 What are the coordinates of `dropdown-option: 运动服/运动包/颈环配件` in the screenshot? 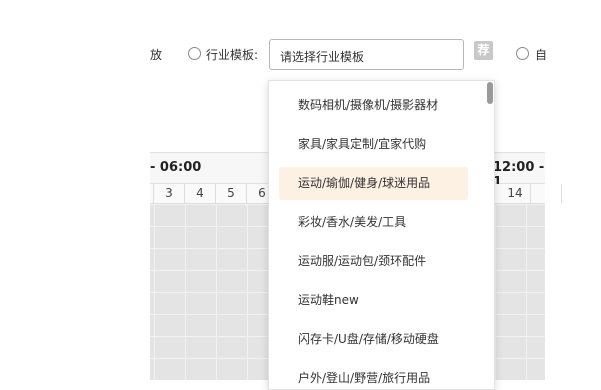 It's located at (373, 261).